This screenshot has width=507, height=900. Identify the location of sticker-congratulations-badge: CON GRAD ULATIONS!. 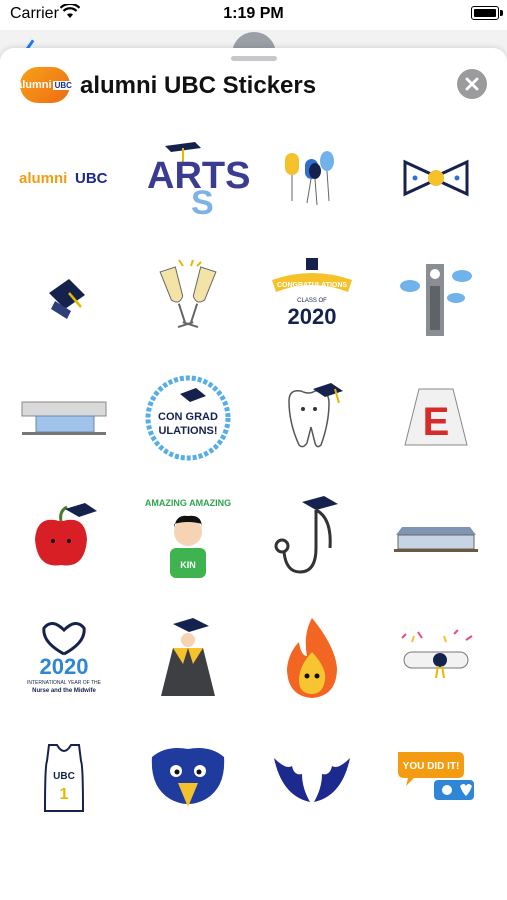
(188, 418).